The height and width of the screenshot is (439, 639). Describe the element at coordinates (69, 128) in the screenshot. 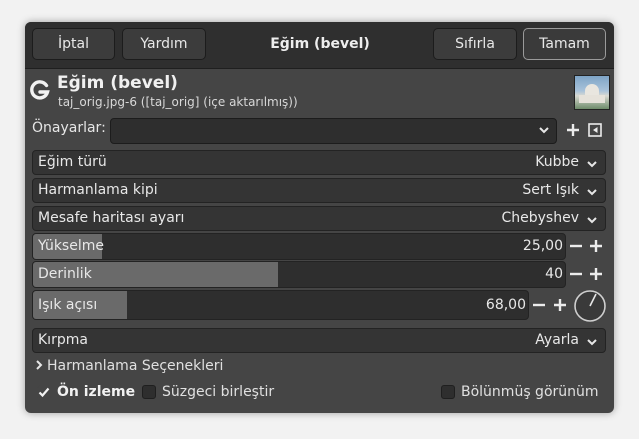

I see `presets-label: Önayarlar:` at that location.